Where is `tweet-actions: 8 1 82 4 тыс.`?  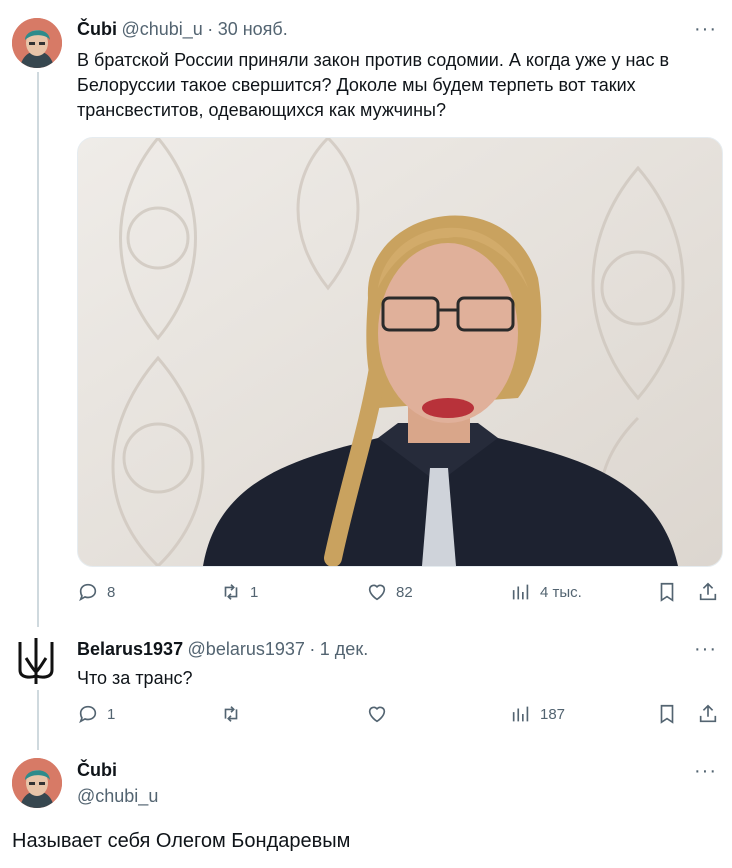 tweet-actions: 8 1 82 4 тыс. is located at coordinates (397, 596).